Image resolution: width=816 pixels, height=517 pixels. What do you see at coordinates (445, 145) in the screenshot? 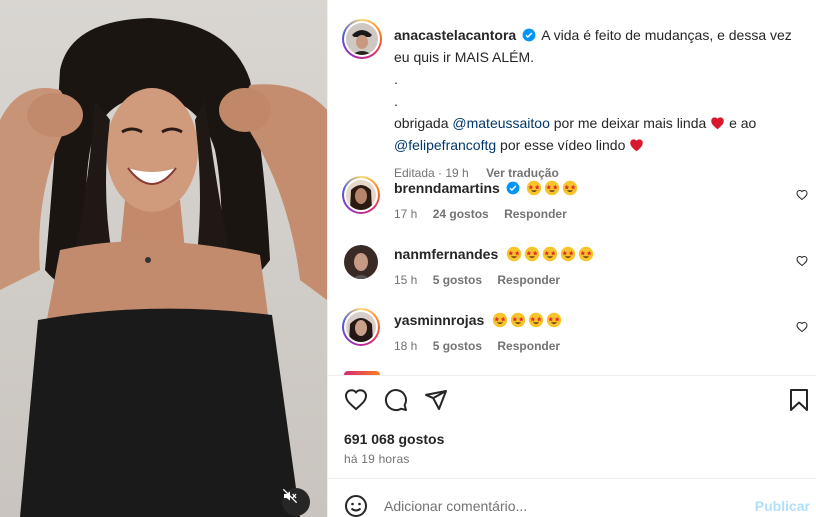
I see `mention-link: @felipefrancoftg` at bounding box center [445, 145].